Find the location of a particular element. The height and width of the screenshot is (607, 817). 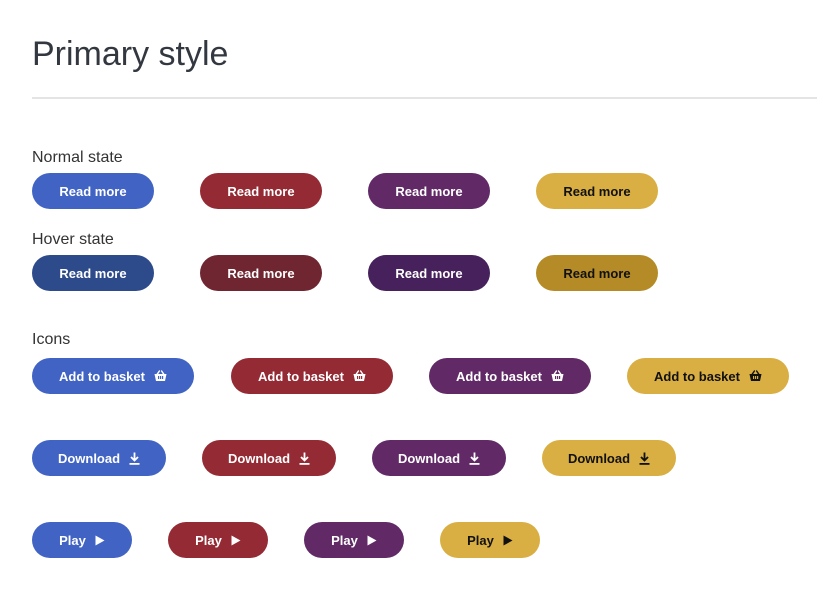

icons-label: Icons is located at coordinates (51, 339).